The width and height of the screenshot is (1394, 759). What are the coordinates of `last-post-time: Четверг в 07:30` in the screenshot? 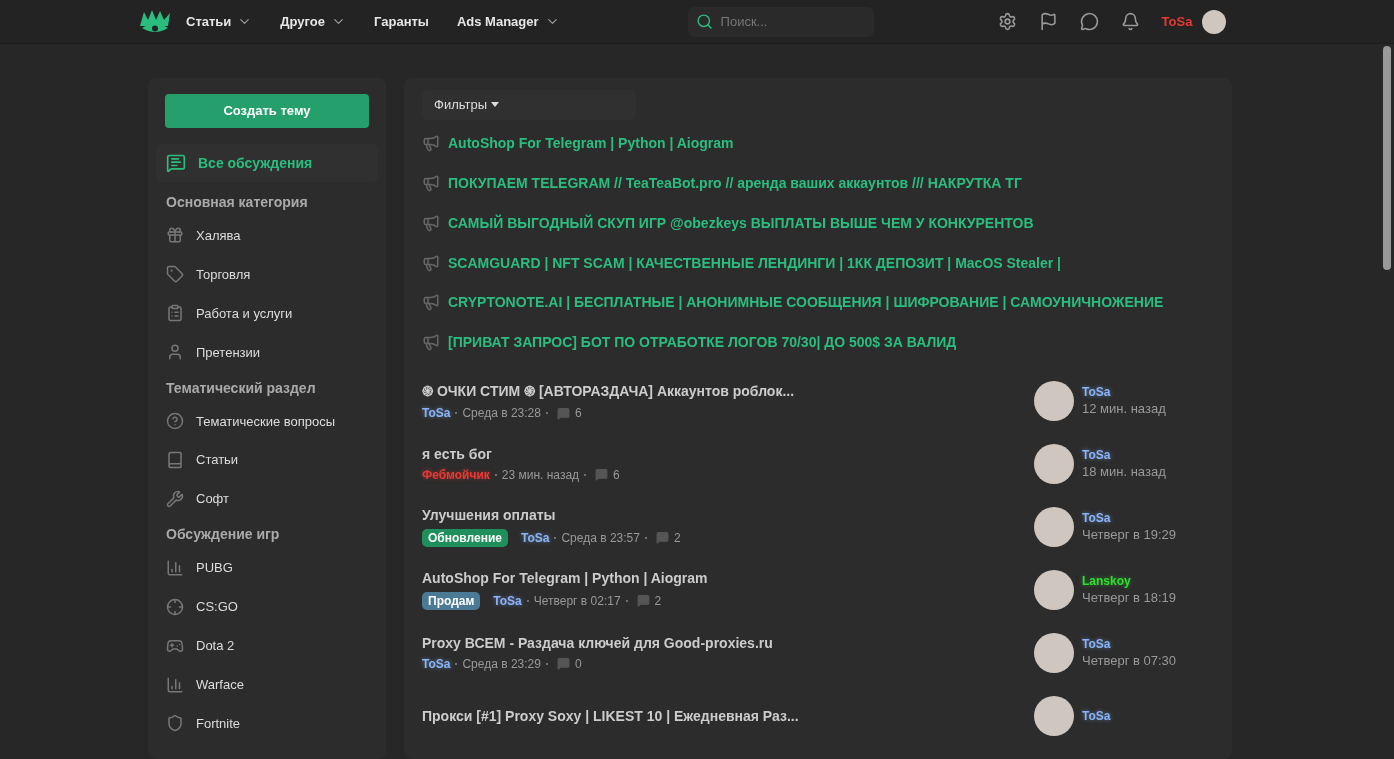 It's located at (1129, 661).